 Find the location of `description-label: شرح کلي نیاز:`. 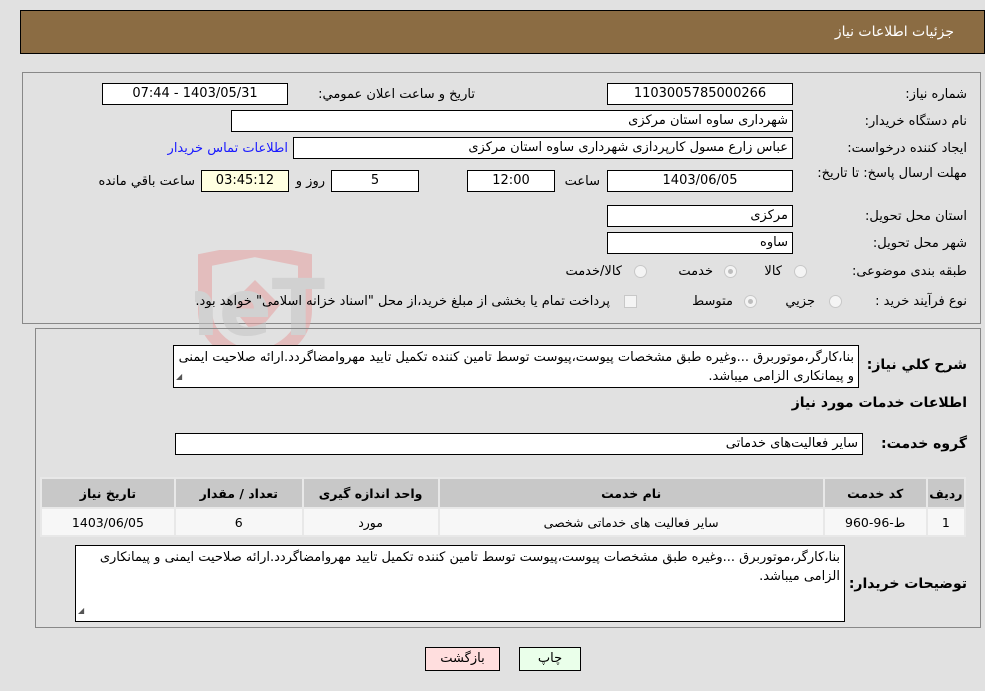

description-label: شرح کلي نیاز: is located at coordinates (916, 365).